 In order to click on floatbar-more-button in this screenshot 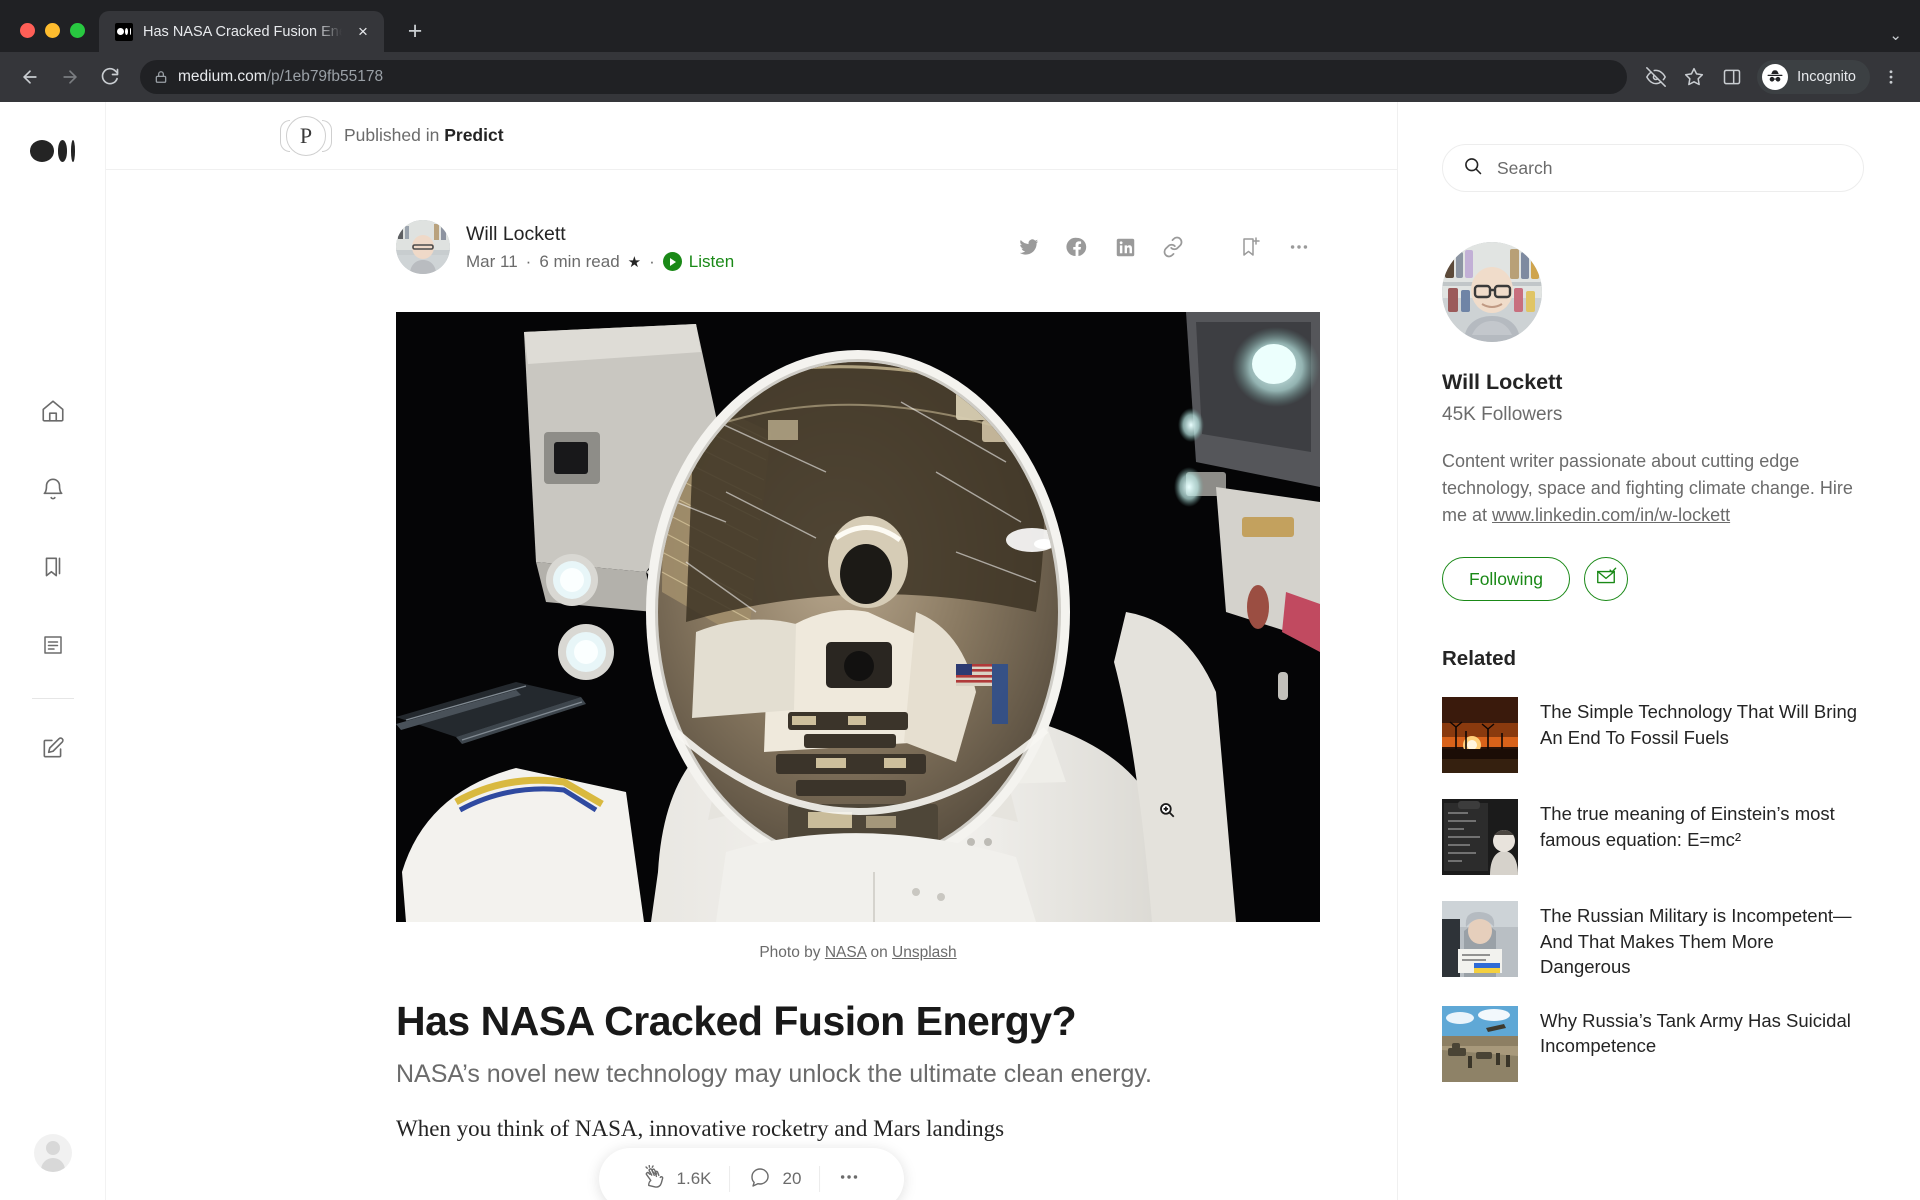, I will do `click(849, 1179)`.